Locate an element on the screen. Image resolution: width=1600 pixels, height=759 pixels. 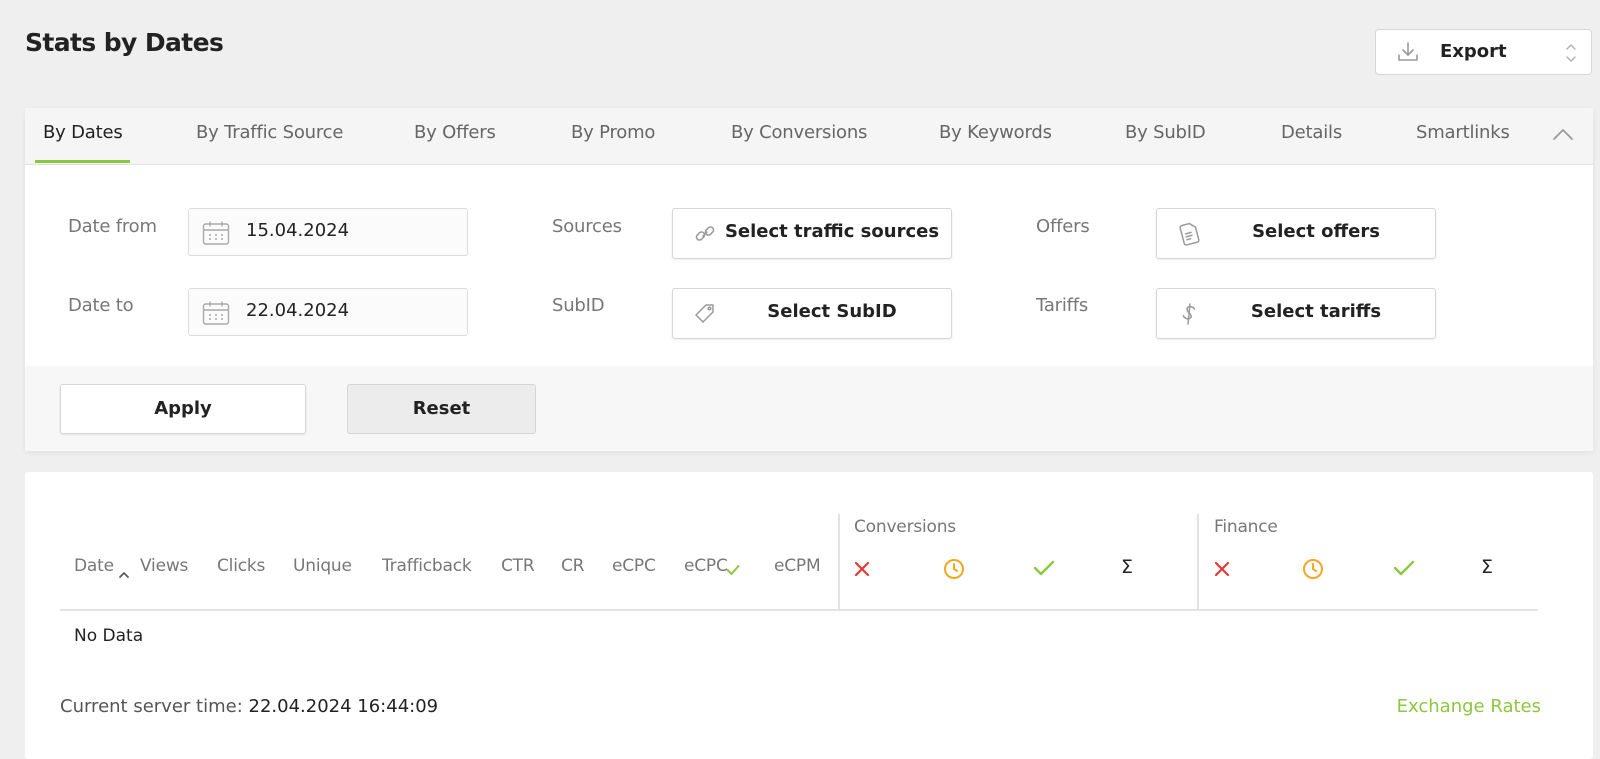
sources-label: Sources is located at coordinates (587, 226).